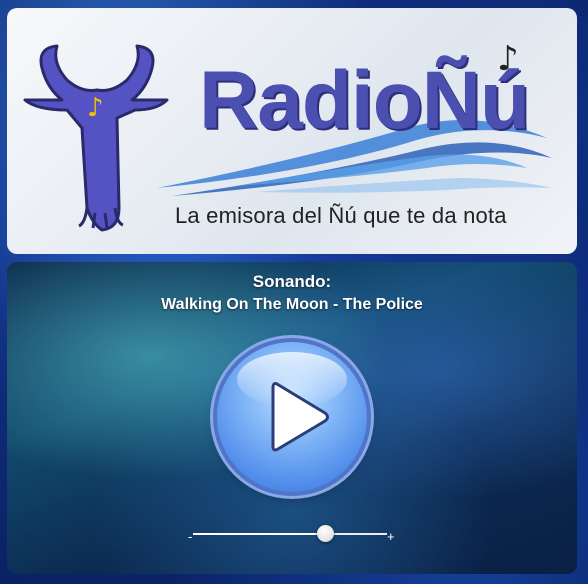 This screenshot has height=584, width=588. Describe the element at coordinates (300, 417) in the screenshot. I see `play-icon` at that location.